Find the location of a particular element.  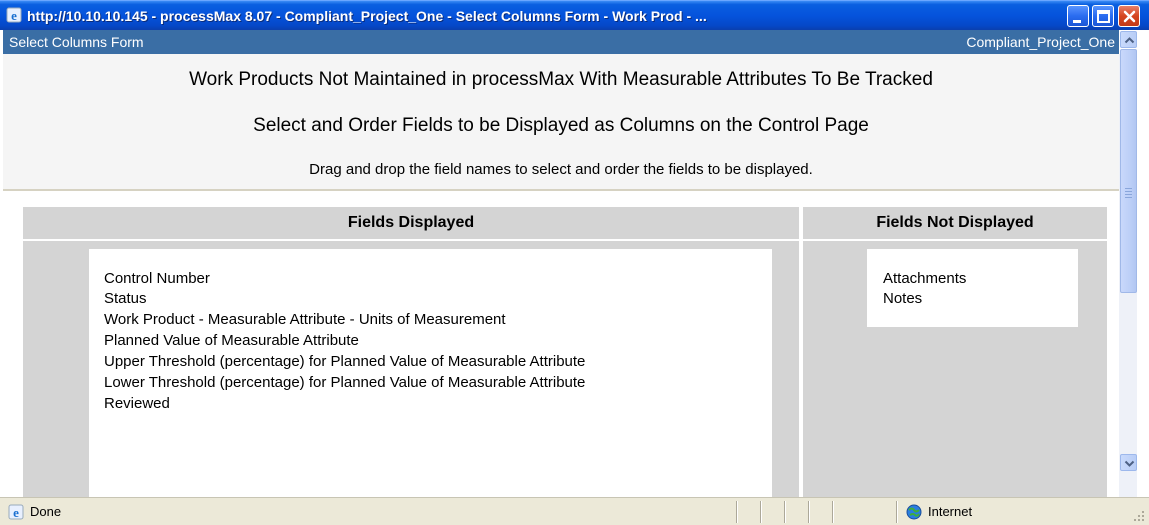

displayed-field-item: Control Number is located at coordinates (157, 279).